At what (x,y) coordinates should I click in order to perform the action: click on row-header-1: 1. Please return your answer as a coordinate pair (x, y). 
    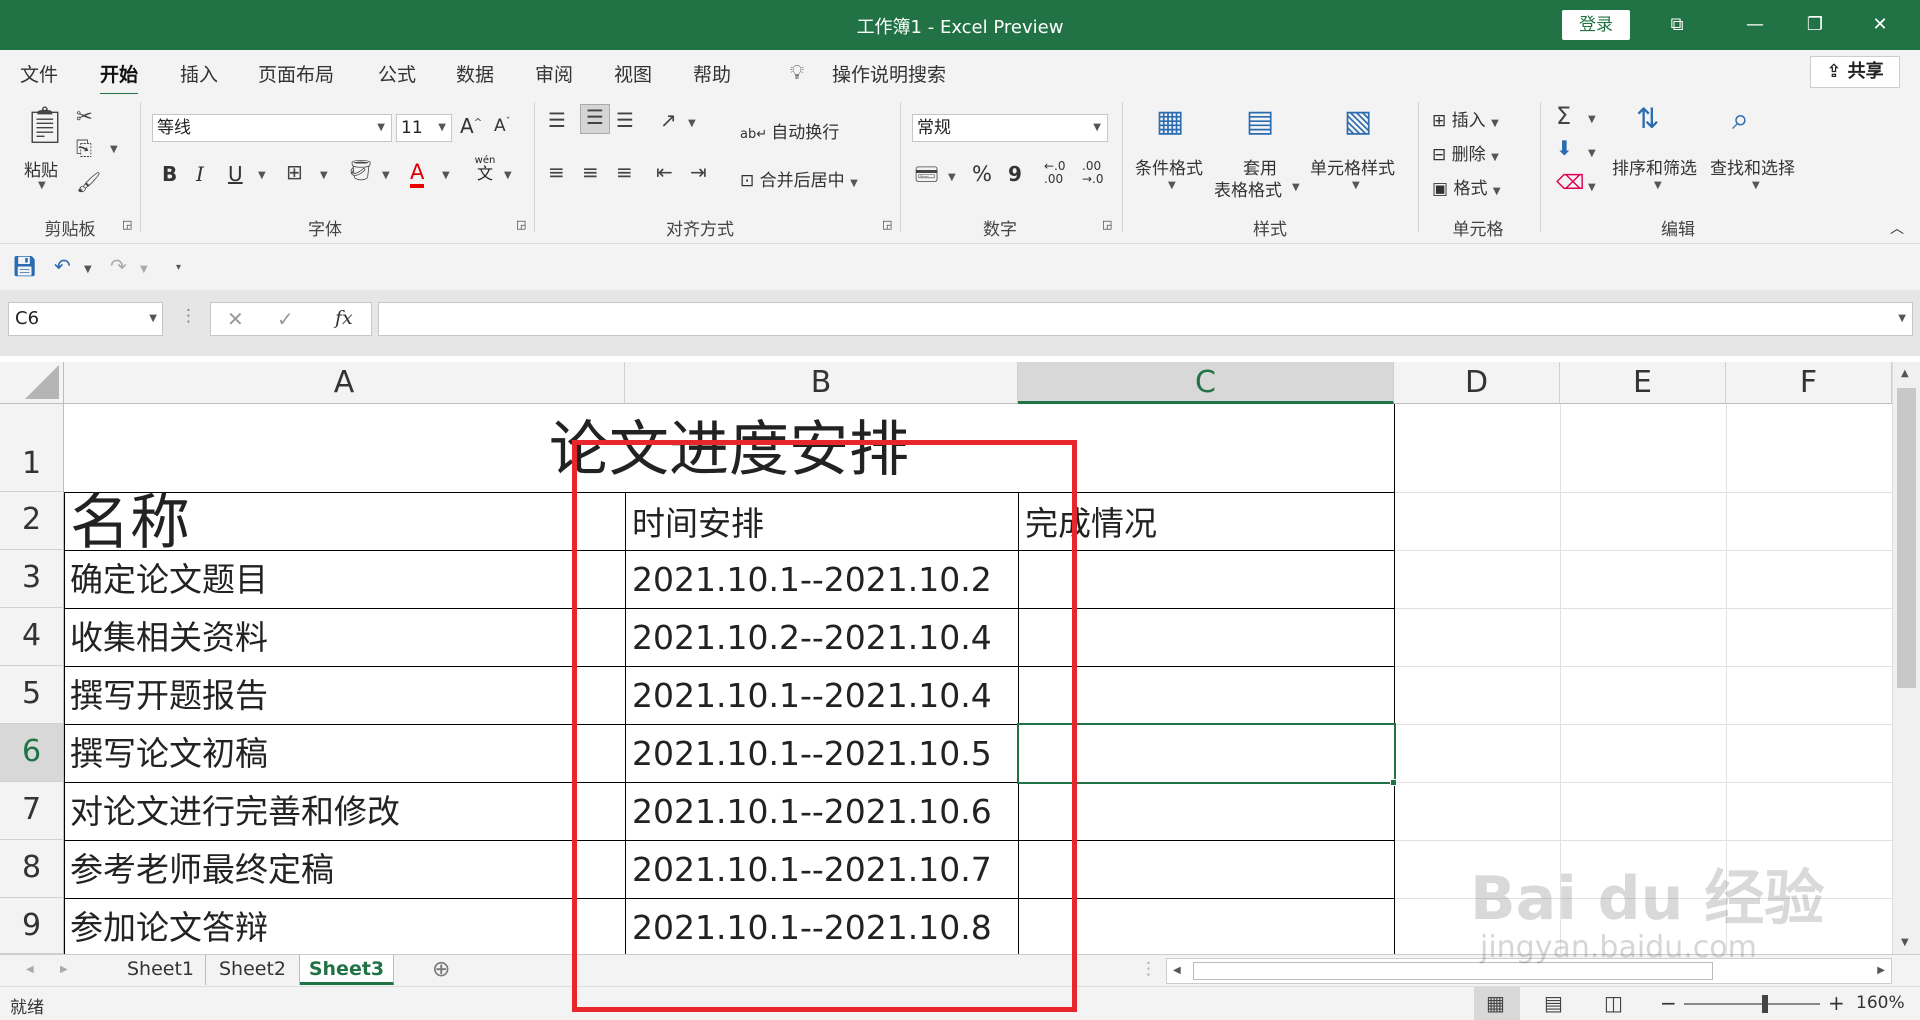
    Looking at the image, I should click on (32, 448).